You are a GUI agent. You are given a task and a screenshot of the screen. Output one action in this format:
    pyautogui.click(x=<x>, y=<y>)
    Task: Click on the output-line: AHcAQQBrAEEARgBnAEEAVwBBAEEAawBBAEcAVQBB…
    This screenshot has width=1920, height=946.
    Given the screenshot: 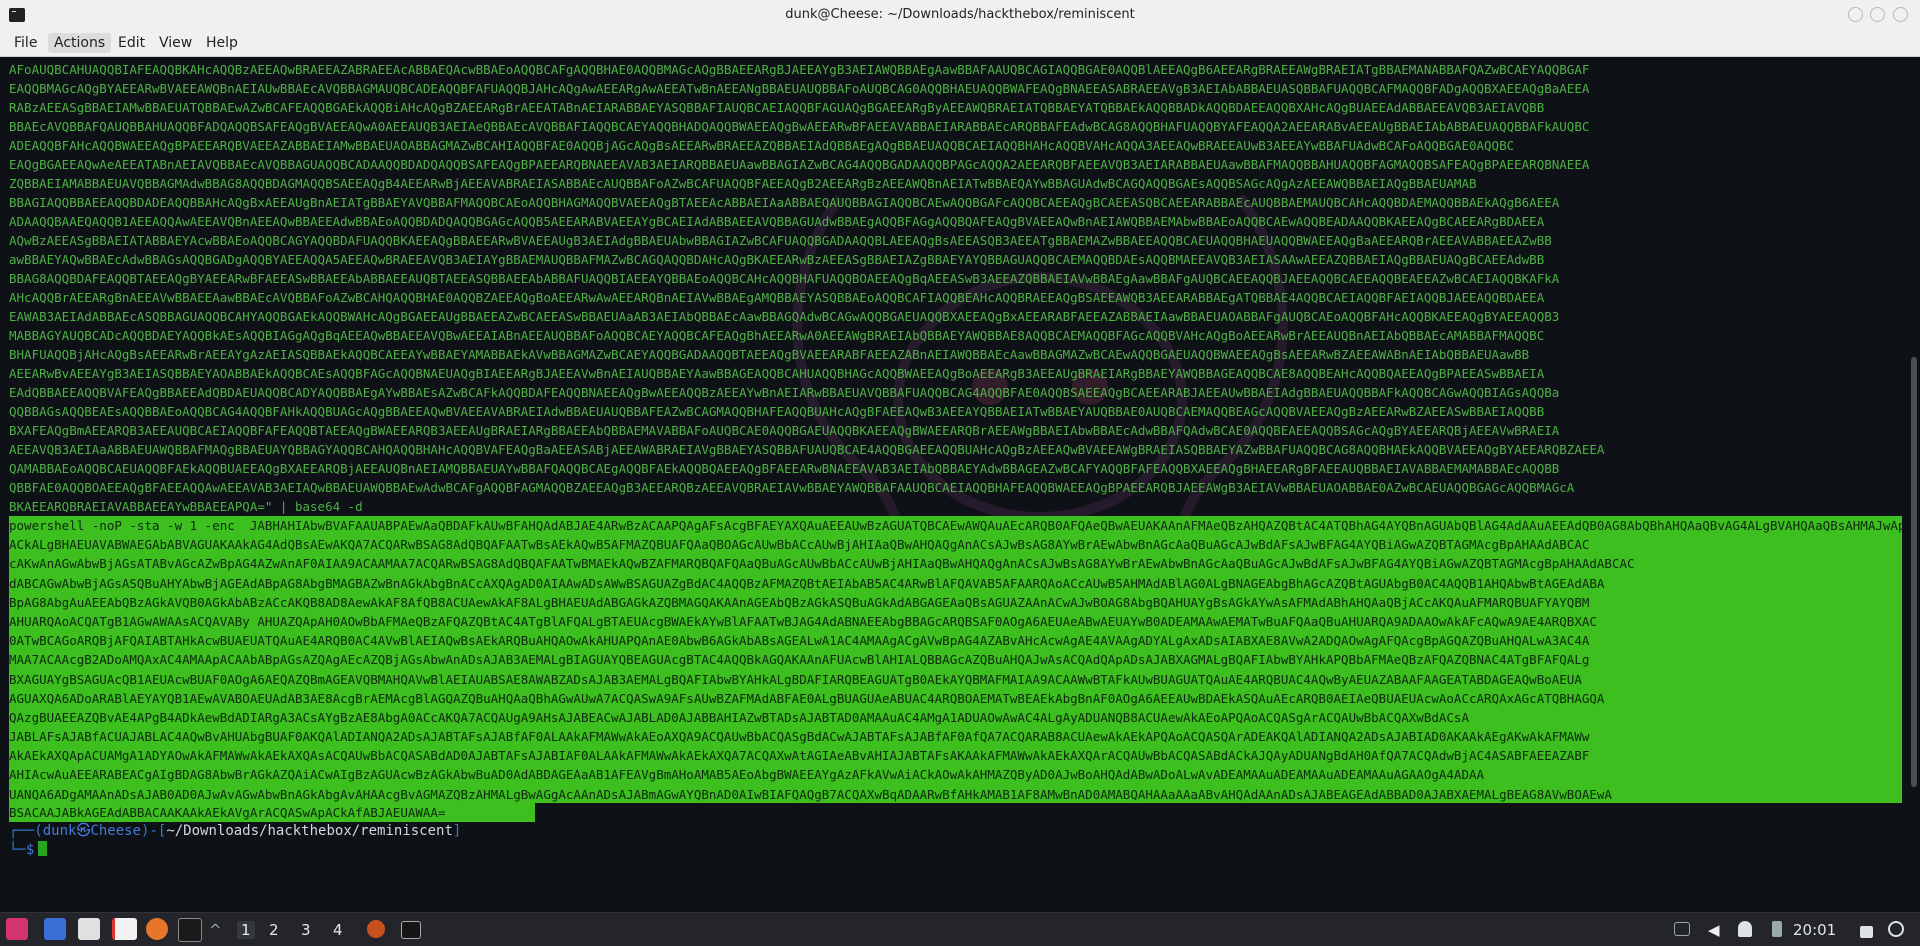 What is the action you would take?
    pyautogui.click(x=777, y=297)
    